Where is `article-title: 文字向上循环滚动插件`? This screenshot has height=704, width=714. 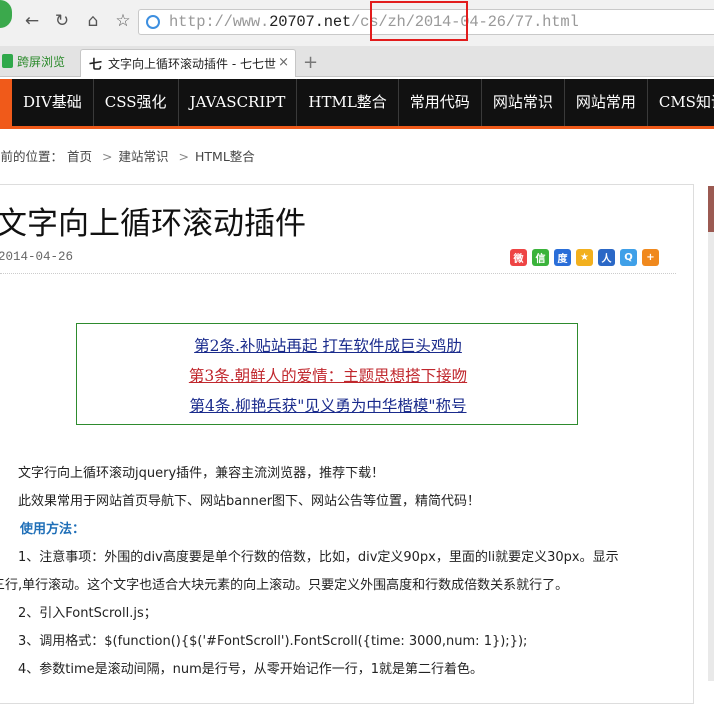 article-title: 文字向上循环滚动插件 is located at coordinates (153, 224).